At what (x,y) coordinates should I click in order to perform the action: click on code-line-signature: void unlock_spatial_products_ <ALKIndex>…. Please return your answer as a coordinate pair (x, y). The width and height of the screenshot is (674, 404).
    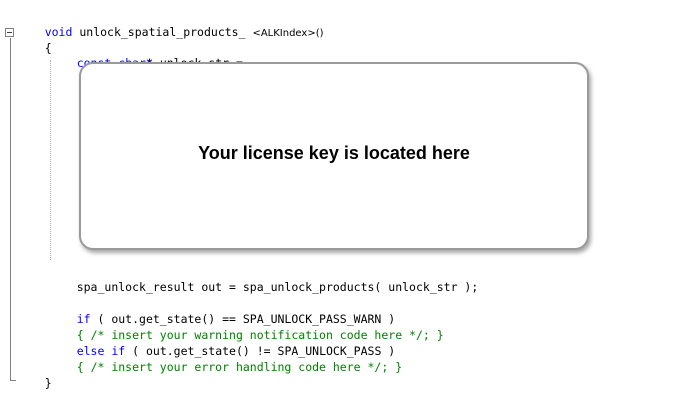
    Looking at the image, I should click on (170, 25).